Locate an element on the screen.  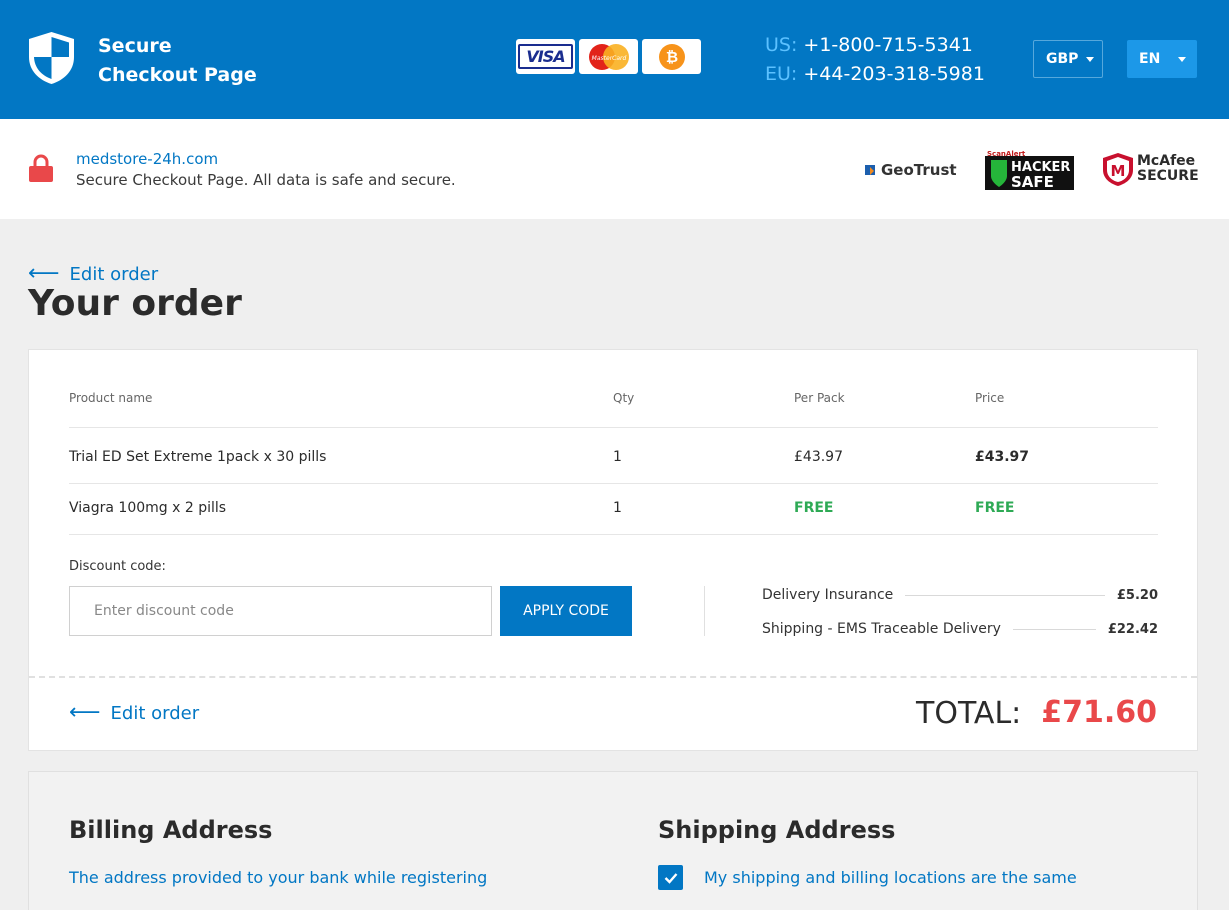
apply-code-button: APPLY CODE is located at coordinates (566, 611).